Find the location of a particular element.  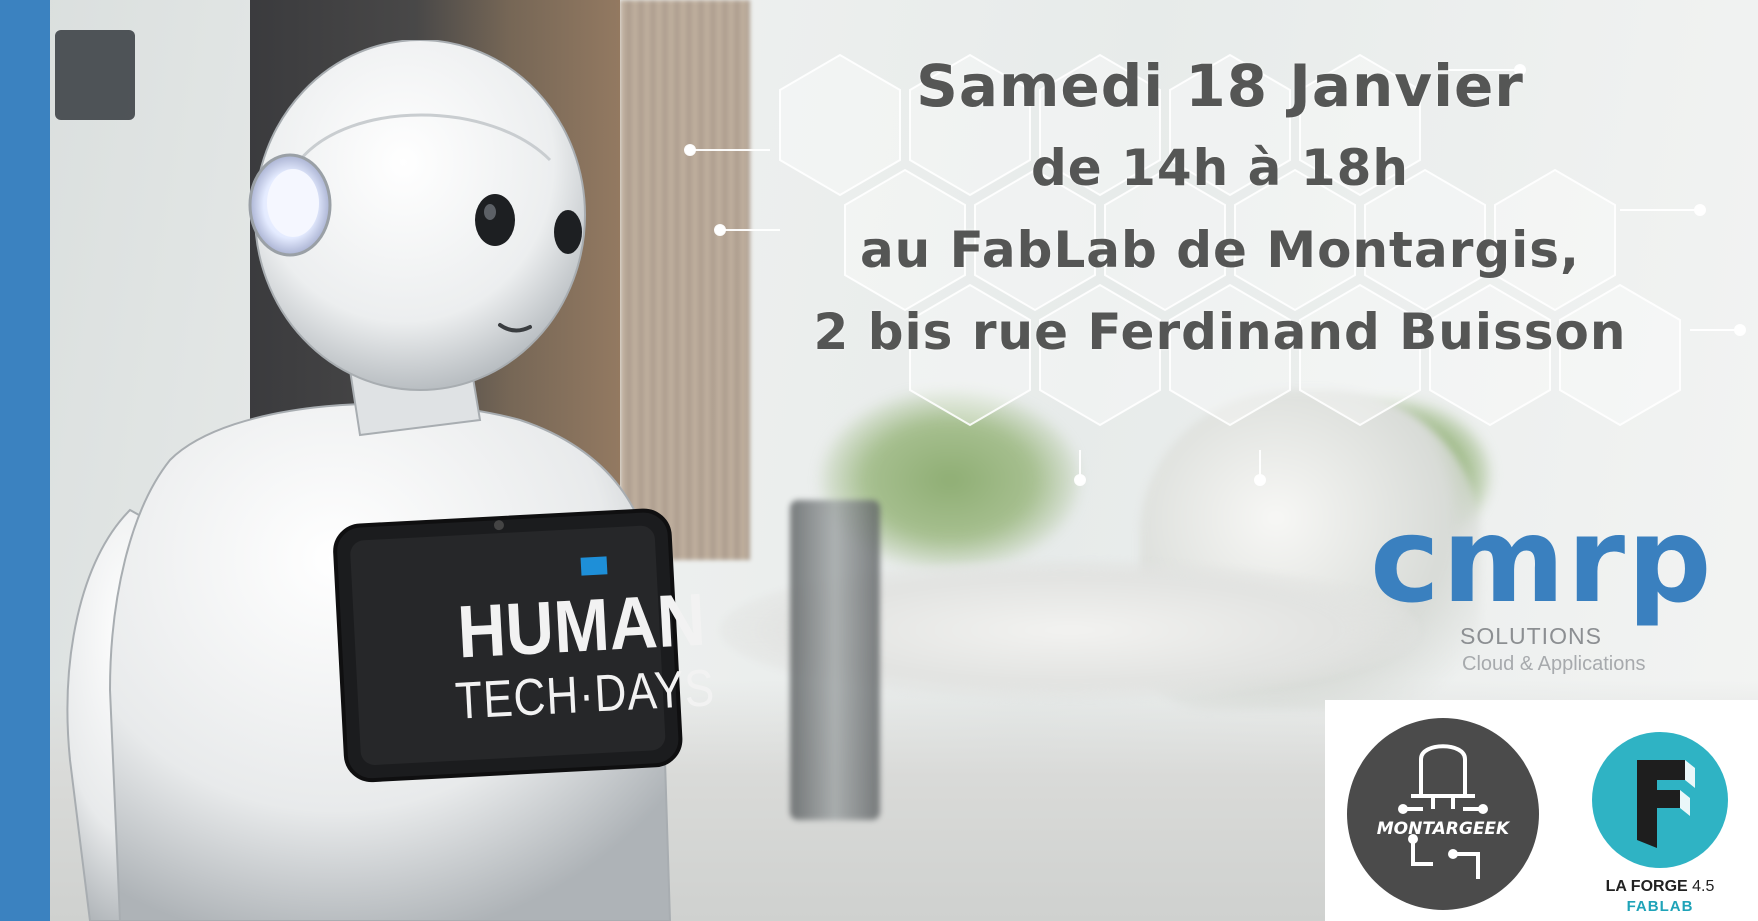

cmrp-wordmark: cmrp is located at coordinates (1542, 560).